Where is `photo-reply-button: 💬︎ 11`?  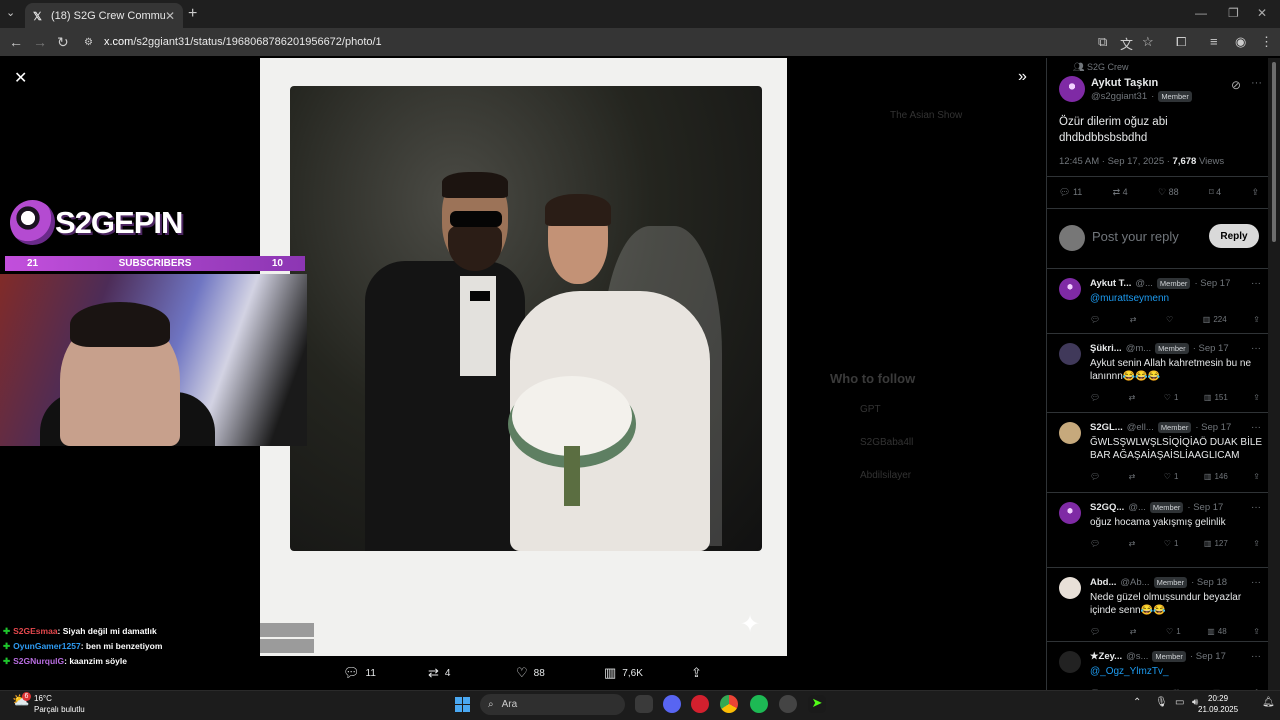
photo-reply-button: 💬︎ 11 is located at coordinates (359, 673).